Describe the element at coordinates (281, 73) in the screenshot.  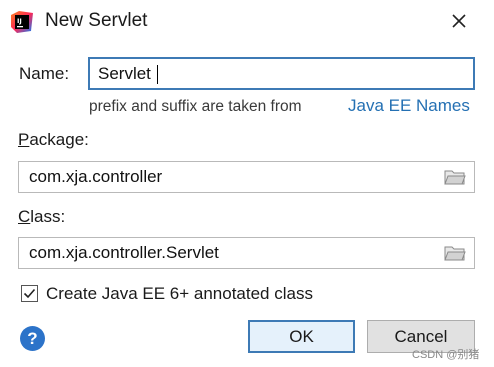
I see `name-field: Servlet` at that location.